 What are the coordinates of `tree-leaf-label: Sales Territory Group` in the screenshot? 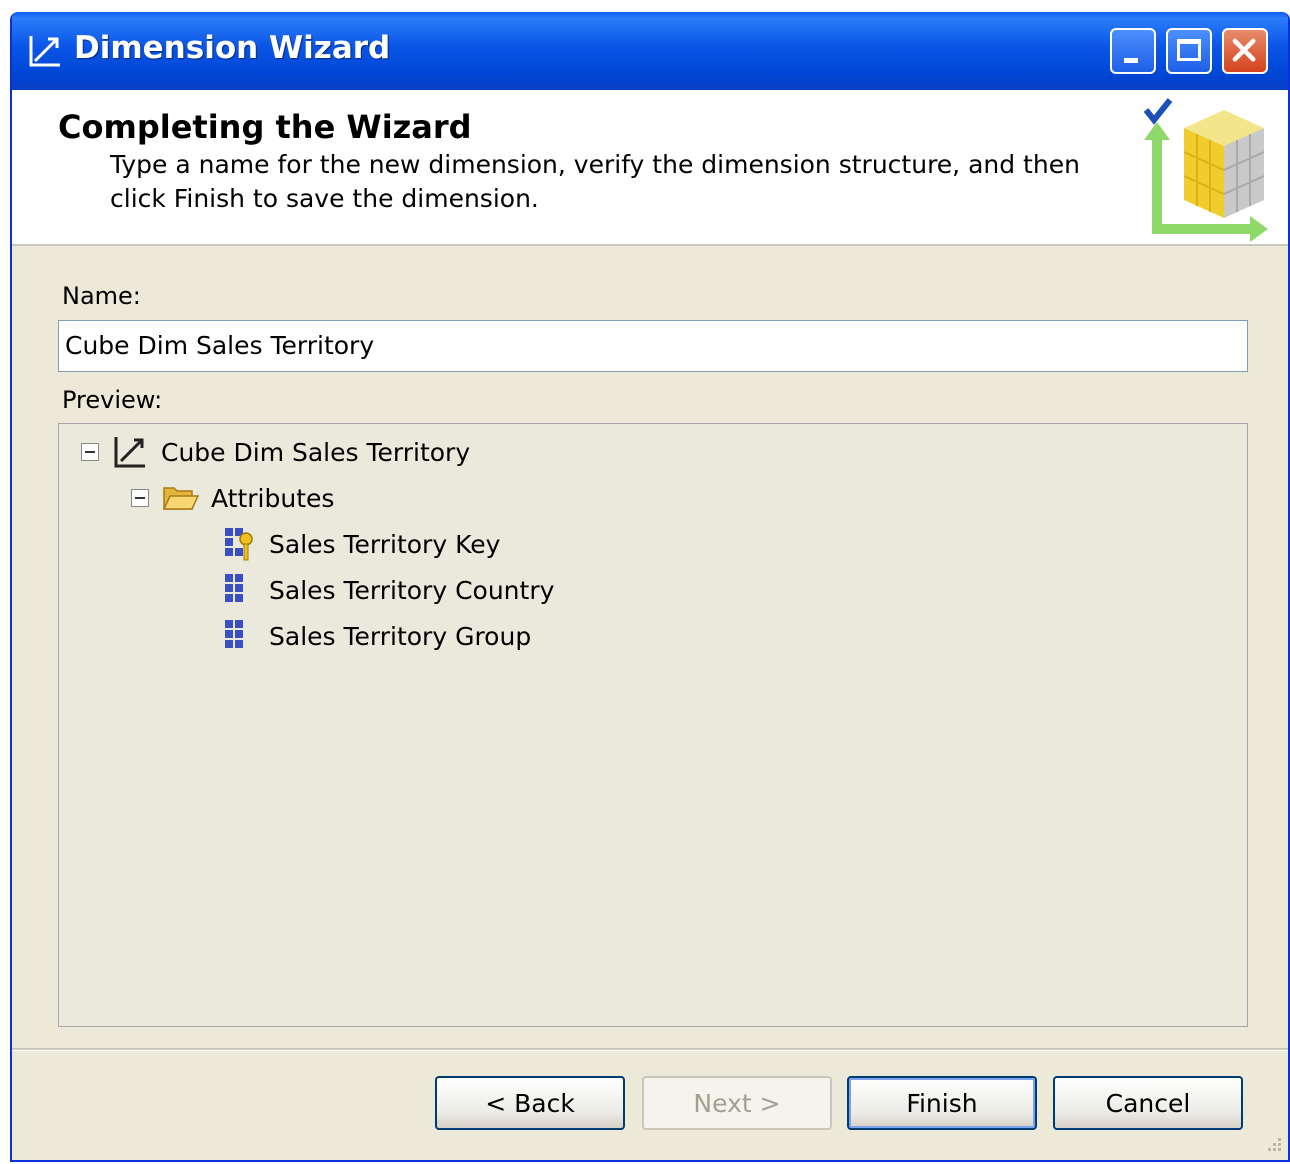 It's located at (400, 636).